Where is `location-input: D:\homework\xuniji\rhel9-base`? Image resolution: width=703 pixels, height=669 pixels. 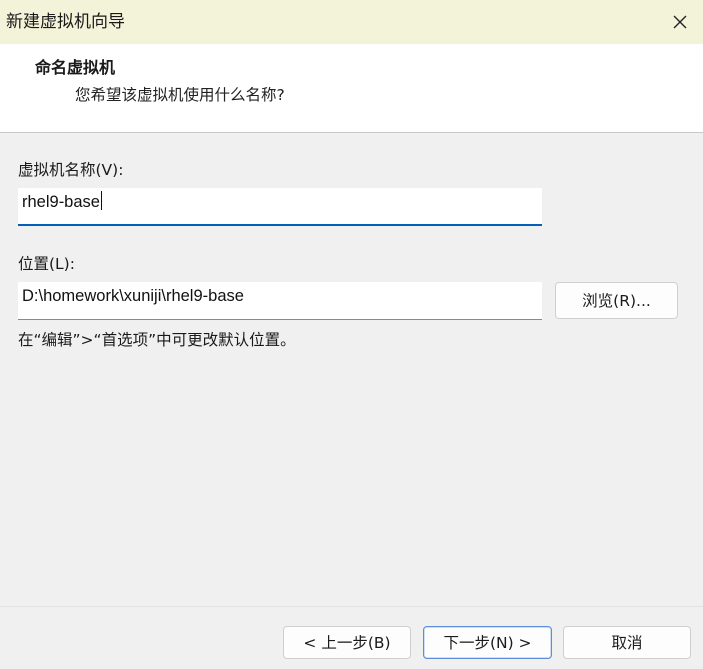
location-input: D:\homework\xuniji\rhel9-base is located at coordinates (280, 301).